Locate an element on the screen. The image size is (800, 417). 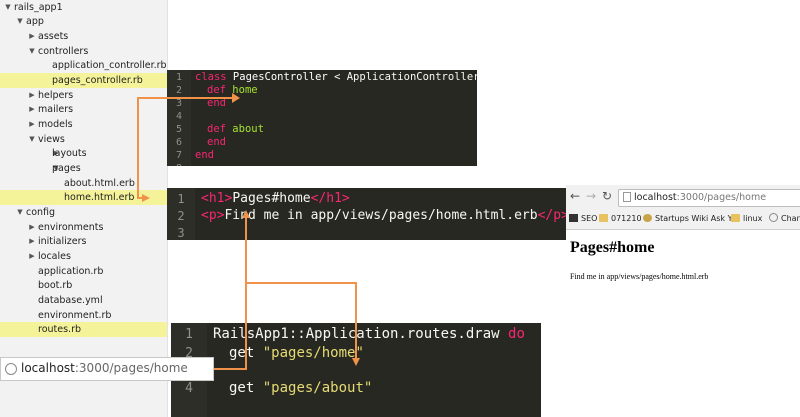
connector-controller-to-view is located at coordinates (184, 148).